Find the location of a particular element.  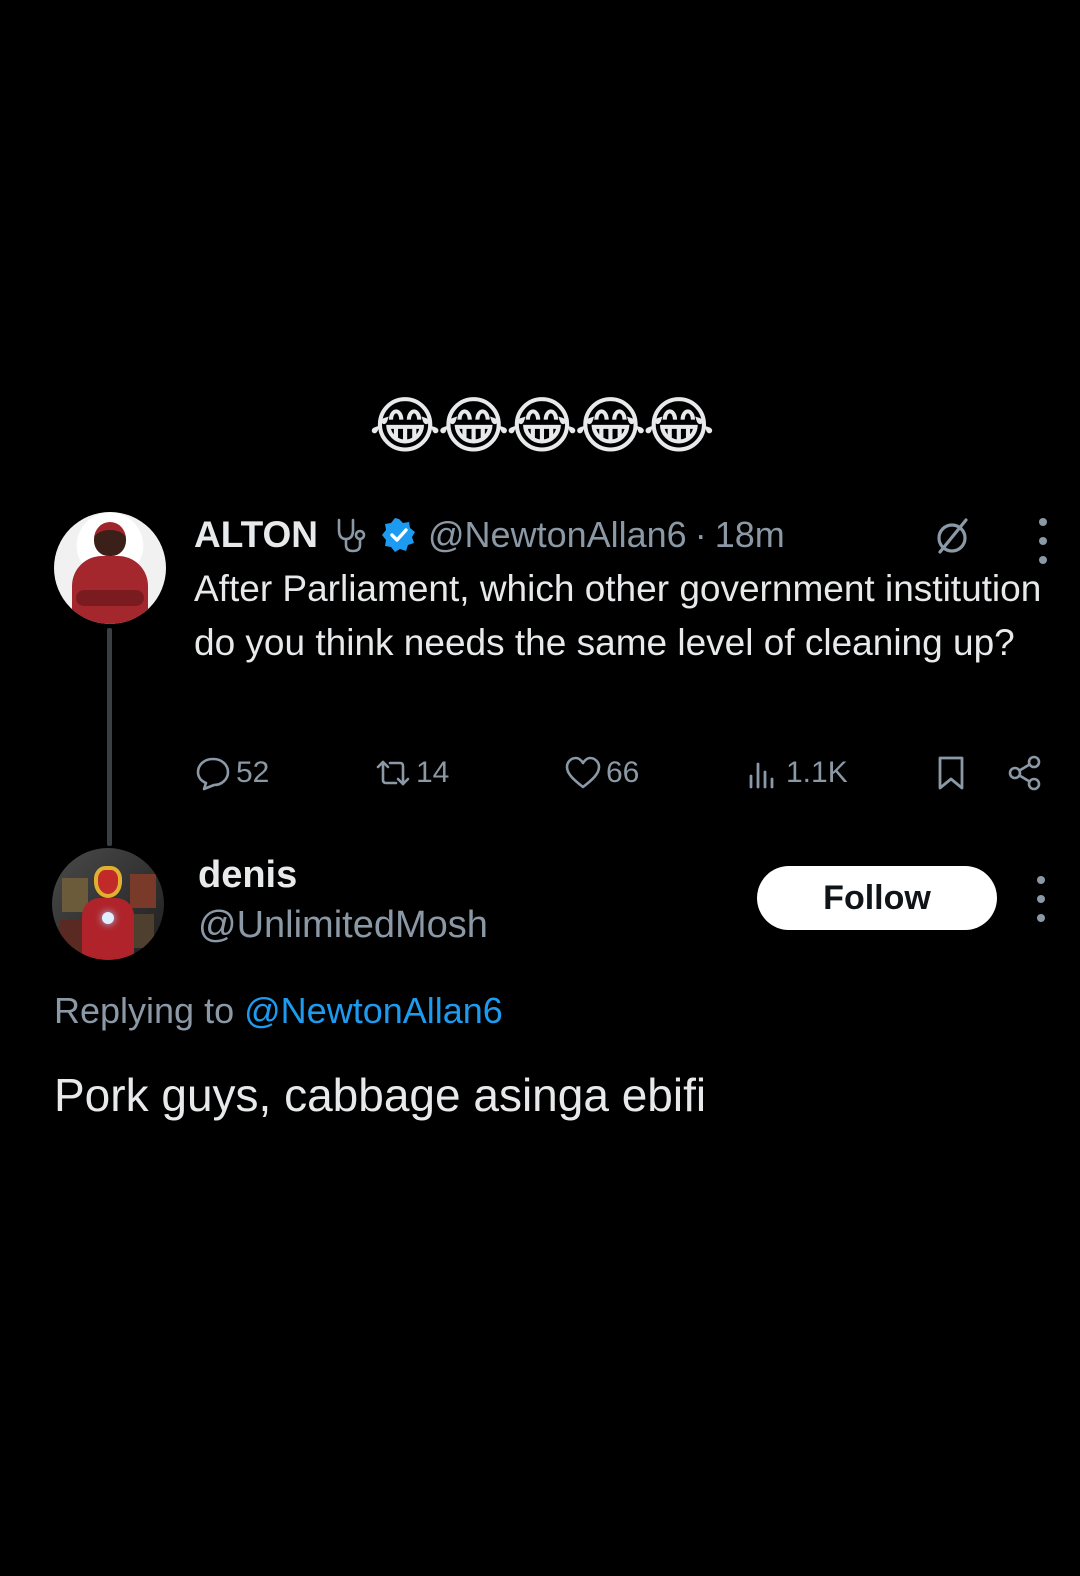

reply-icon is located at coordinates (213, 774).